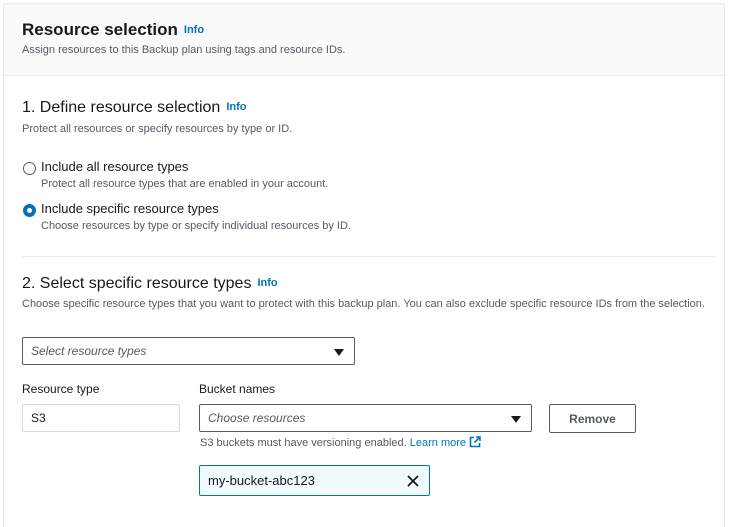  Describe the element at coordinates (237, 389) in the screenshot. I see `bucket-names-label: Bucket names` at that location.